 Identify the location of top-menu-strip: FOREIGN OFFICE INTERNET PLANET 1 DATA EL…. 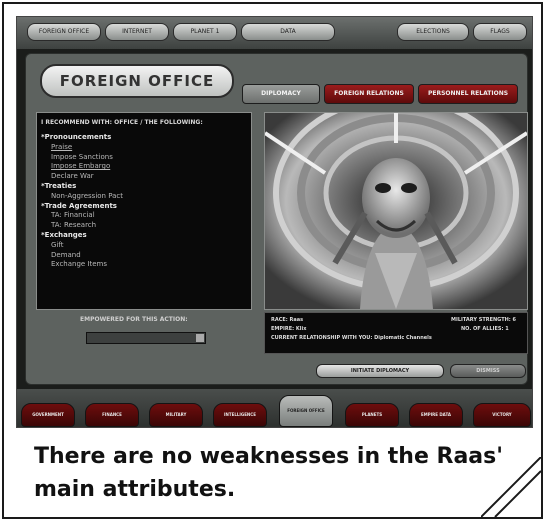
(274, 33).